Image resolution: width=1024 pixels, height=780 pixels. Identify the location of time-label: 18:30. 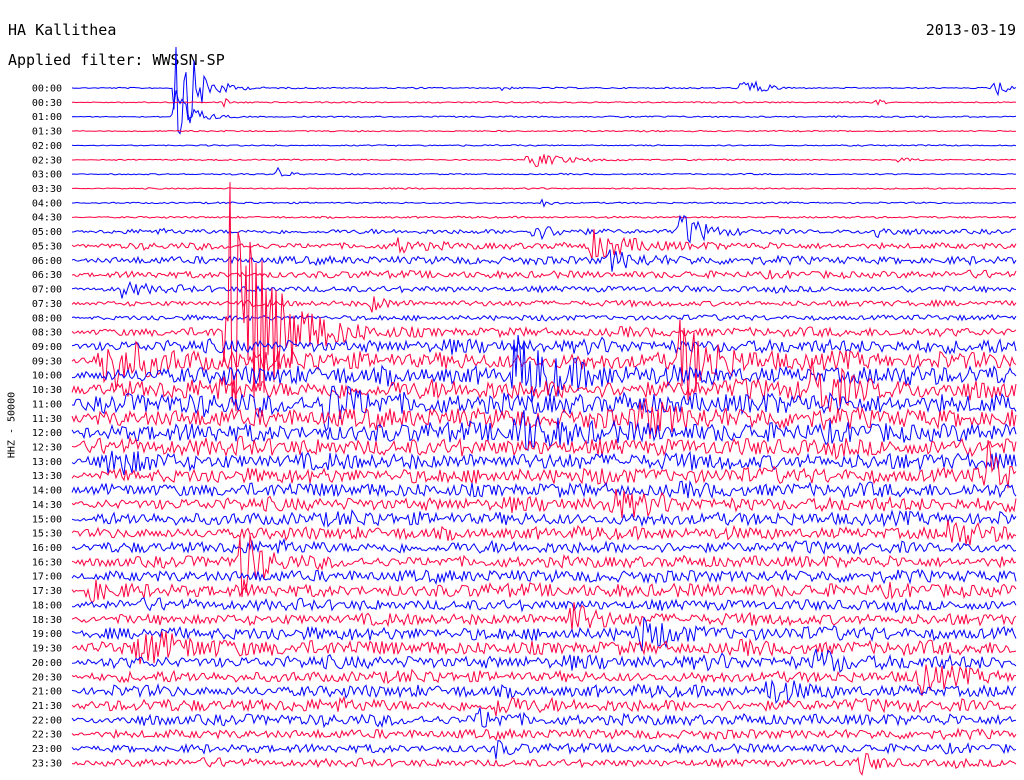
(47, 620).